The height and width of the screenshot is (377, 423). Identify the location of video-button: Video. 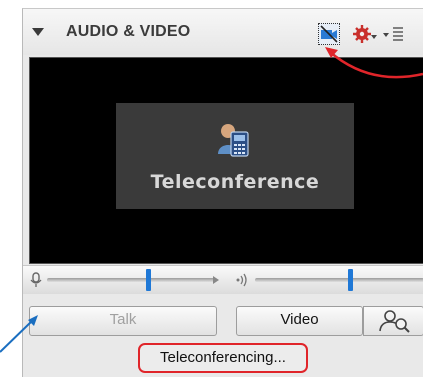
(299, 321).